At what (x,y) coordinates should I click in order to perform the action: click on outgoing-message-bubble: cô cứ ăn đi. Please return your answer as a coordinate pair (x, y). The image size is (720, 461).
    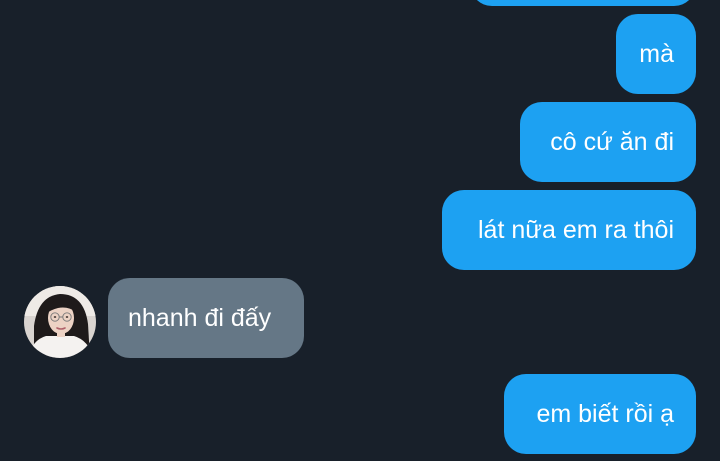
    Looking at the image, I should click on (608, 142).